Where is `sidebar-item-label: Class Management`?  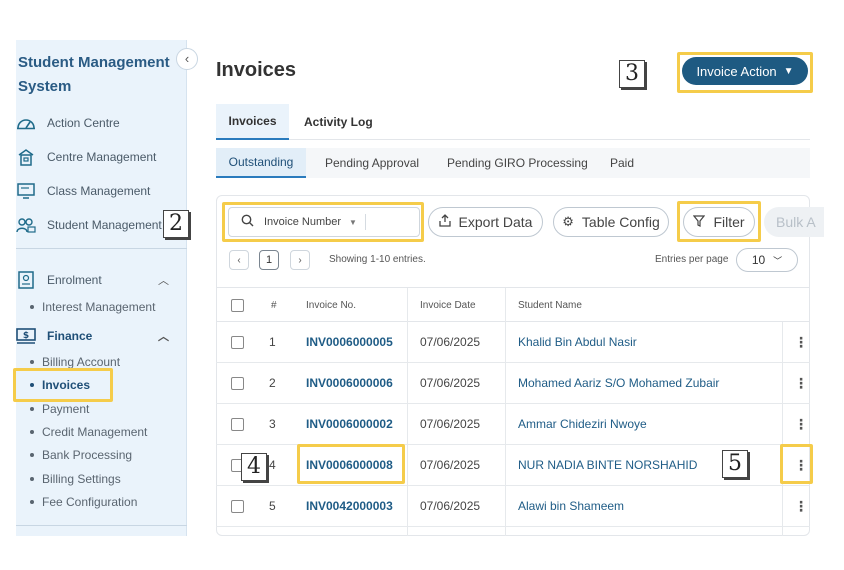
sidebar-item-label: Class Management is located at coordinates (99, 191).